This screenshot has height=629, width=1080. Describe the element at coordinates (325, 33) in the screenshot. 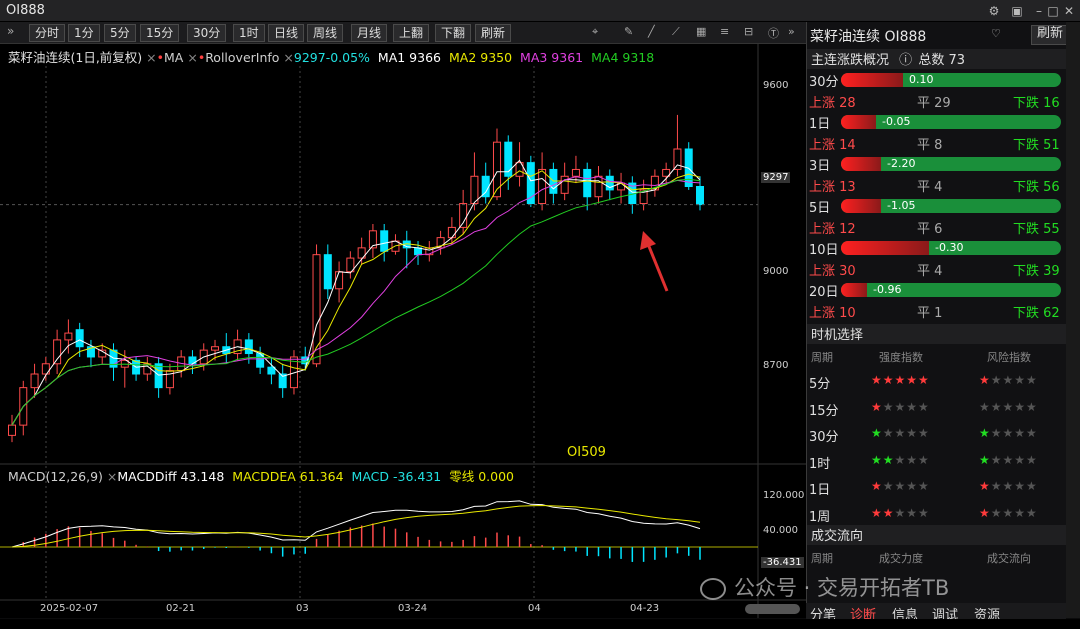

I see `period-button-week: 周线` at that location.